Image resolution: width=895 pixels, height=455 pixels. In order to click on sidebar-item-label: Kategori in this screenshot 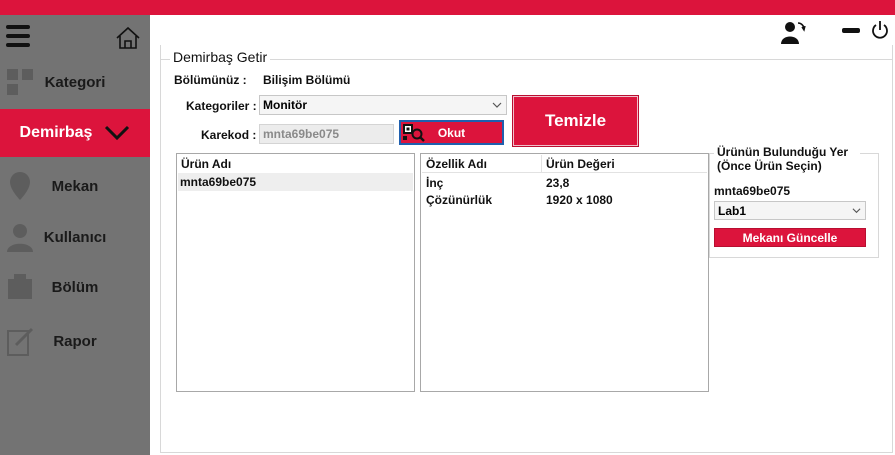, I will do `click(75, 82)`.